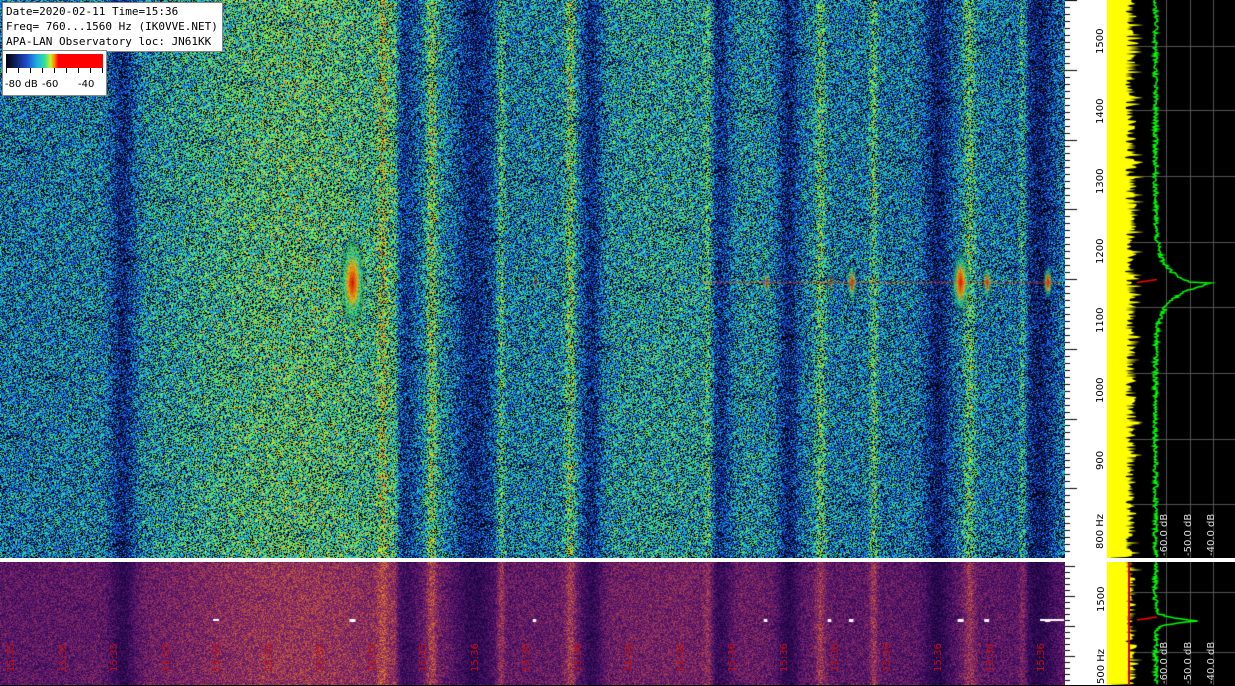 The width and height of the screenshot is (1235, 686). I want to click on db-tick-label: -40.0 dB, so click(1211, 534).